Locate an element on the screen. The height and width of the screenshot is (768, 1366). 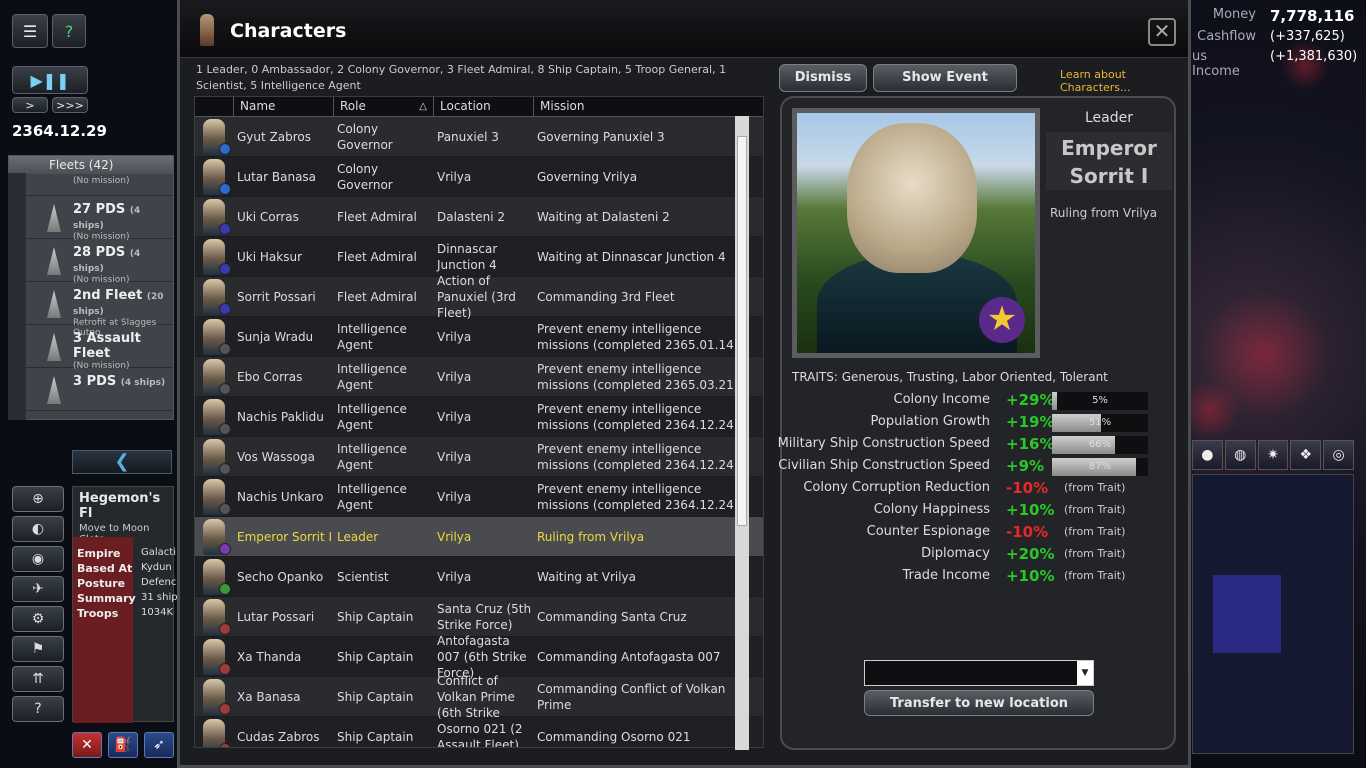
fd-label: Troops is located at coordinates (98, 613).